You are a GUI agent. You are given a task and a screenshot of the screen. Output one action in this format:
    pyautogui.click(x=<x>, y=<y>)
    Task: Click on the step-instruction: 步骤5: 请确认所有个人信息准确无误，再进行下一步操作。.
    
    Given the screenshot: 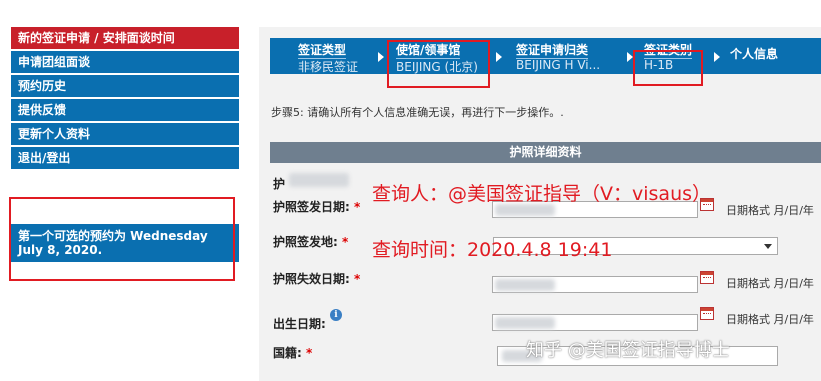 What is the action you would take?
    pyautogui.click(x=417, y=112)
    